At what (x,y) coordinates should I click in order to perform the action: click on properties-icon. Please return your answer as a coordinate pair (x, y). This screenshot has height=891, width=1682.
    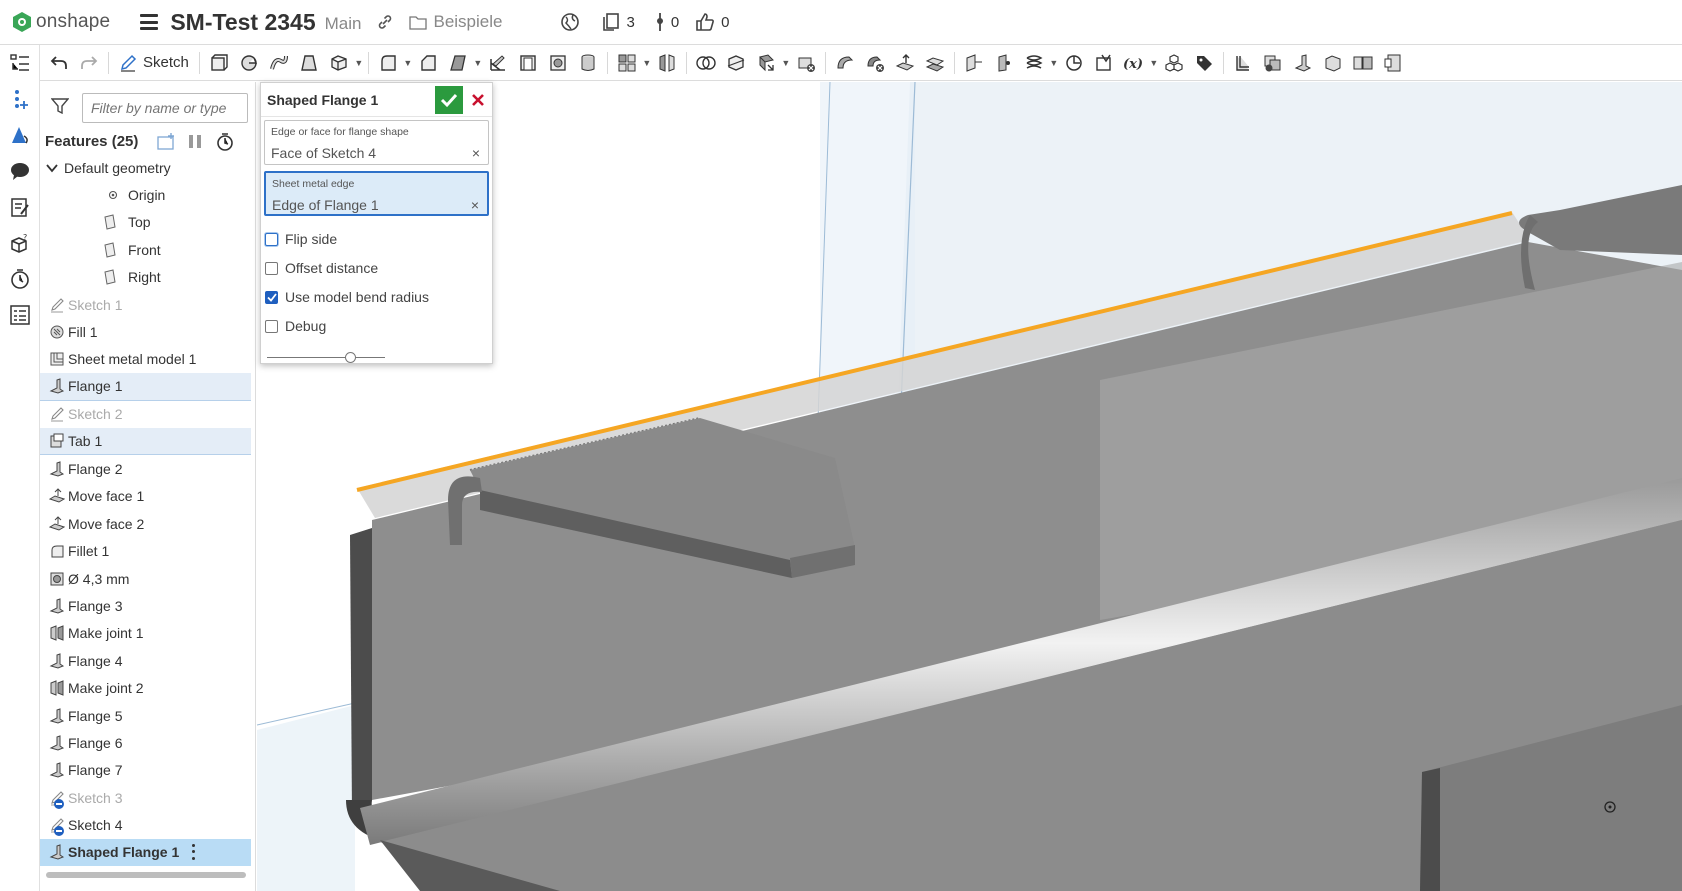
    Looking at the image, I should click on (20, 207).